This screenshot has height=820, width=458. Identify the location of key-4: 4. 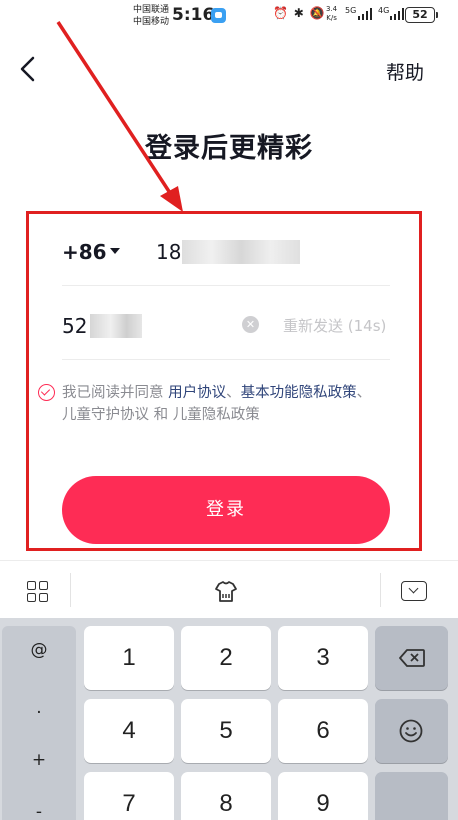
(129, 731).